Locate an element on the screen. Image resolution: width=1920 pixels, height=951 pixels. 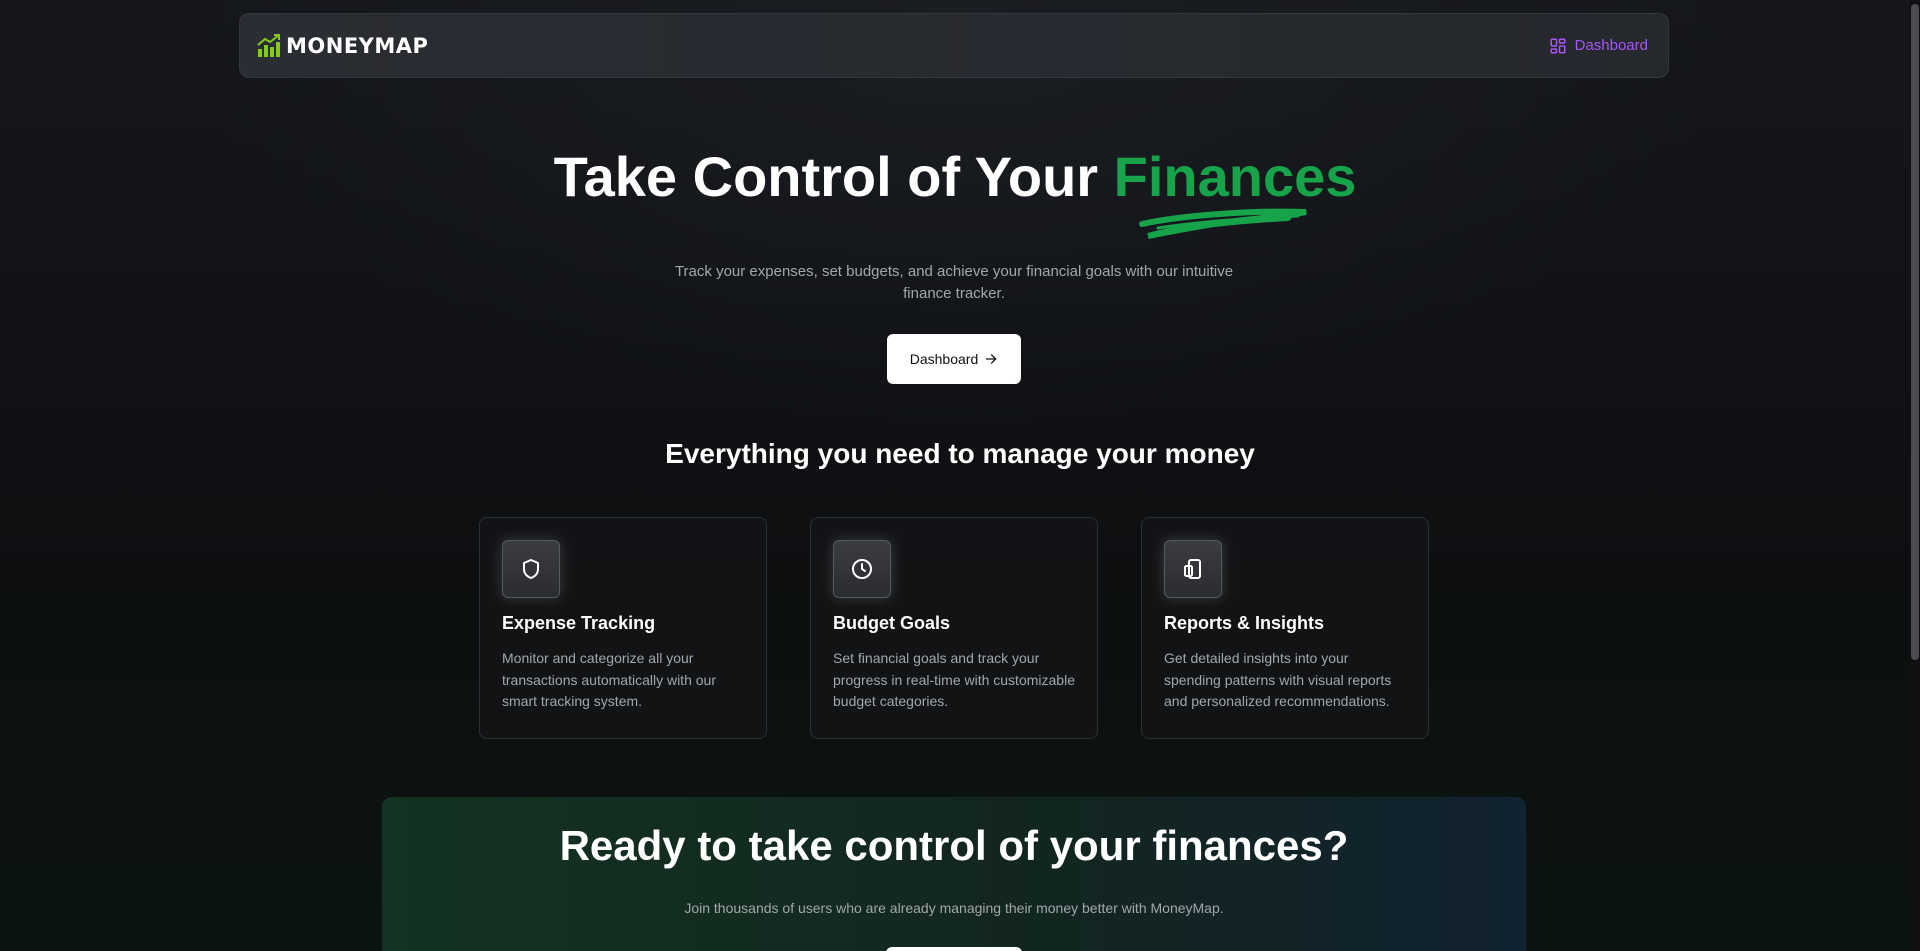
features-heading: Everything you need to manage your money is located at coordinates (960, 453).